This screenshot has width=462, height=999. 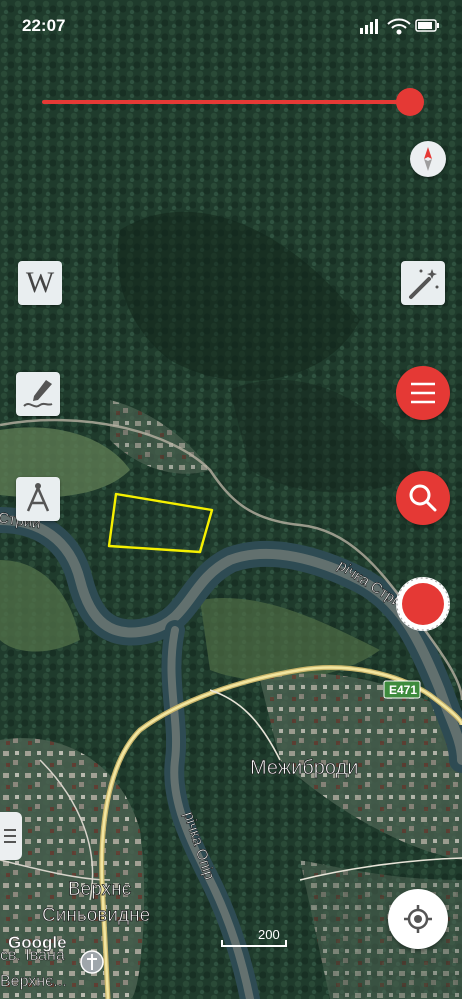 I want to click on record-button, so click(x=423, y=604).